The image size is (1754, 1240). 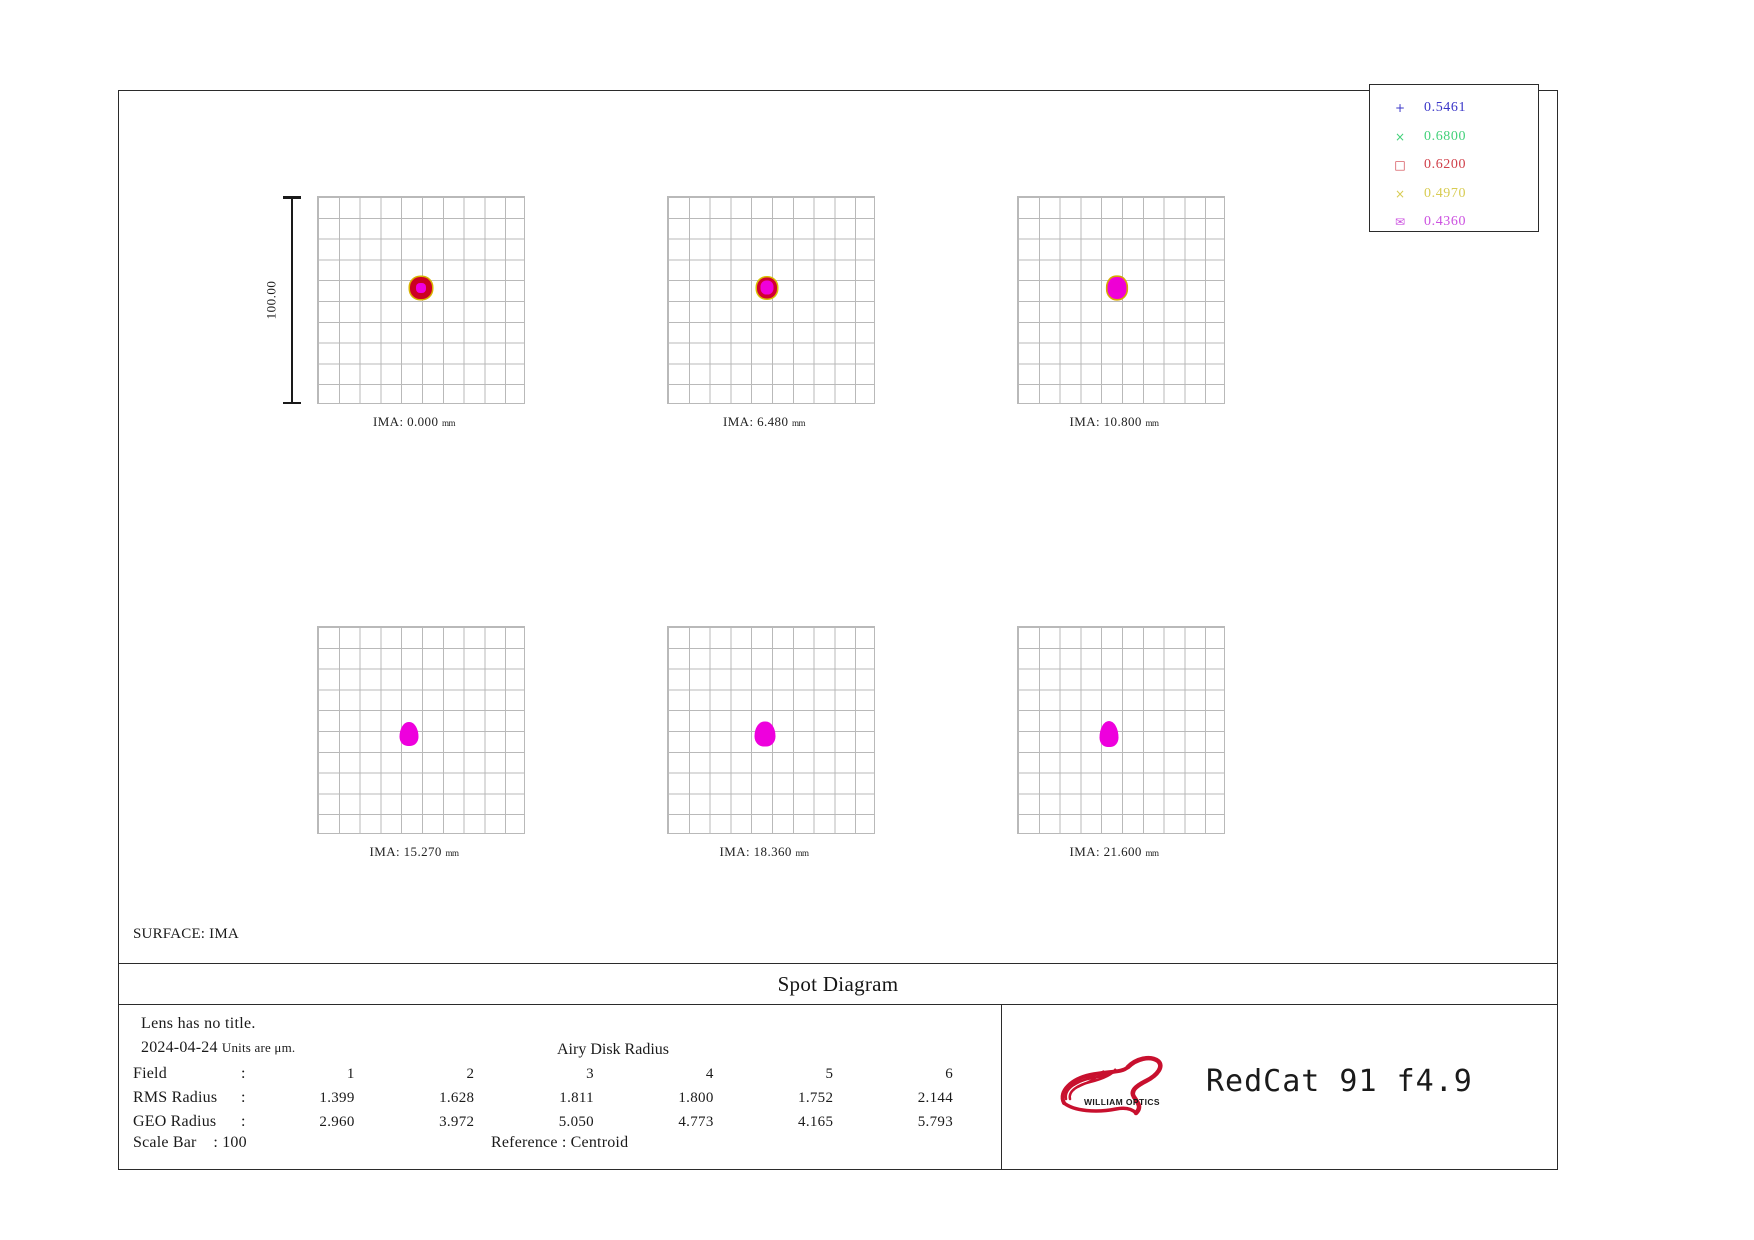 What do you see at coordinates (816, 1121) in the screenshot?
I see `cell-value: 4.165` at bounding box center [816, 1121].